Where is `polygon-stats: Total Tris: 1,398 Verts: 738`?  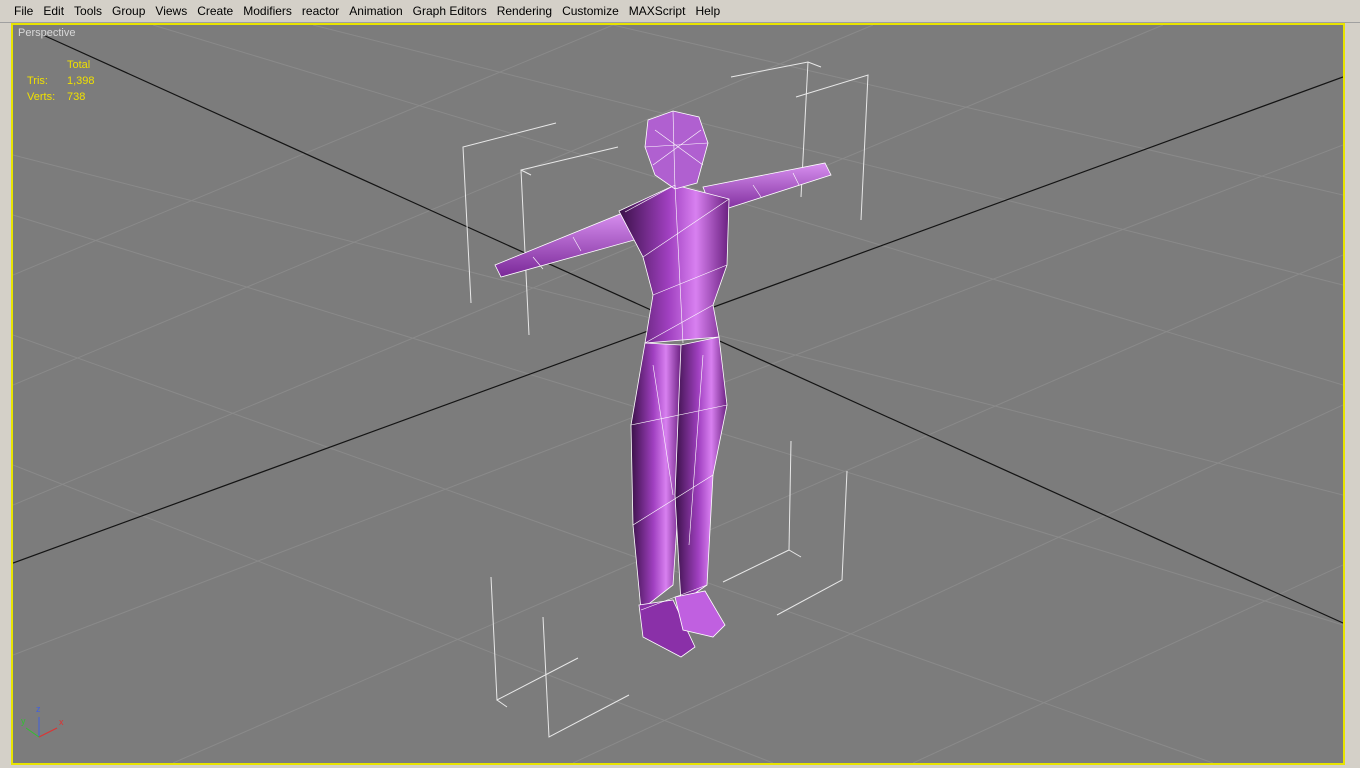
polygon-stats: Total Tris: 1,398 Verts: 738 is located at coordinates (61, 81).